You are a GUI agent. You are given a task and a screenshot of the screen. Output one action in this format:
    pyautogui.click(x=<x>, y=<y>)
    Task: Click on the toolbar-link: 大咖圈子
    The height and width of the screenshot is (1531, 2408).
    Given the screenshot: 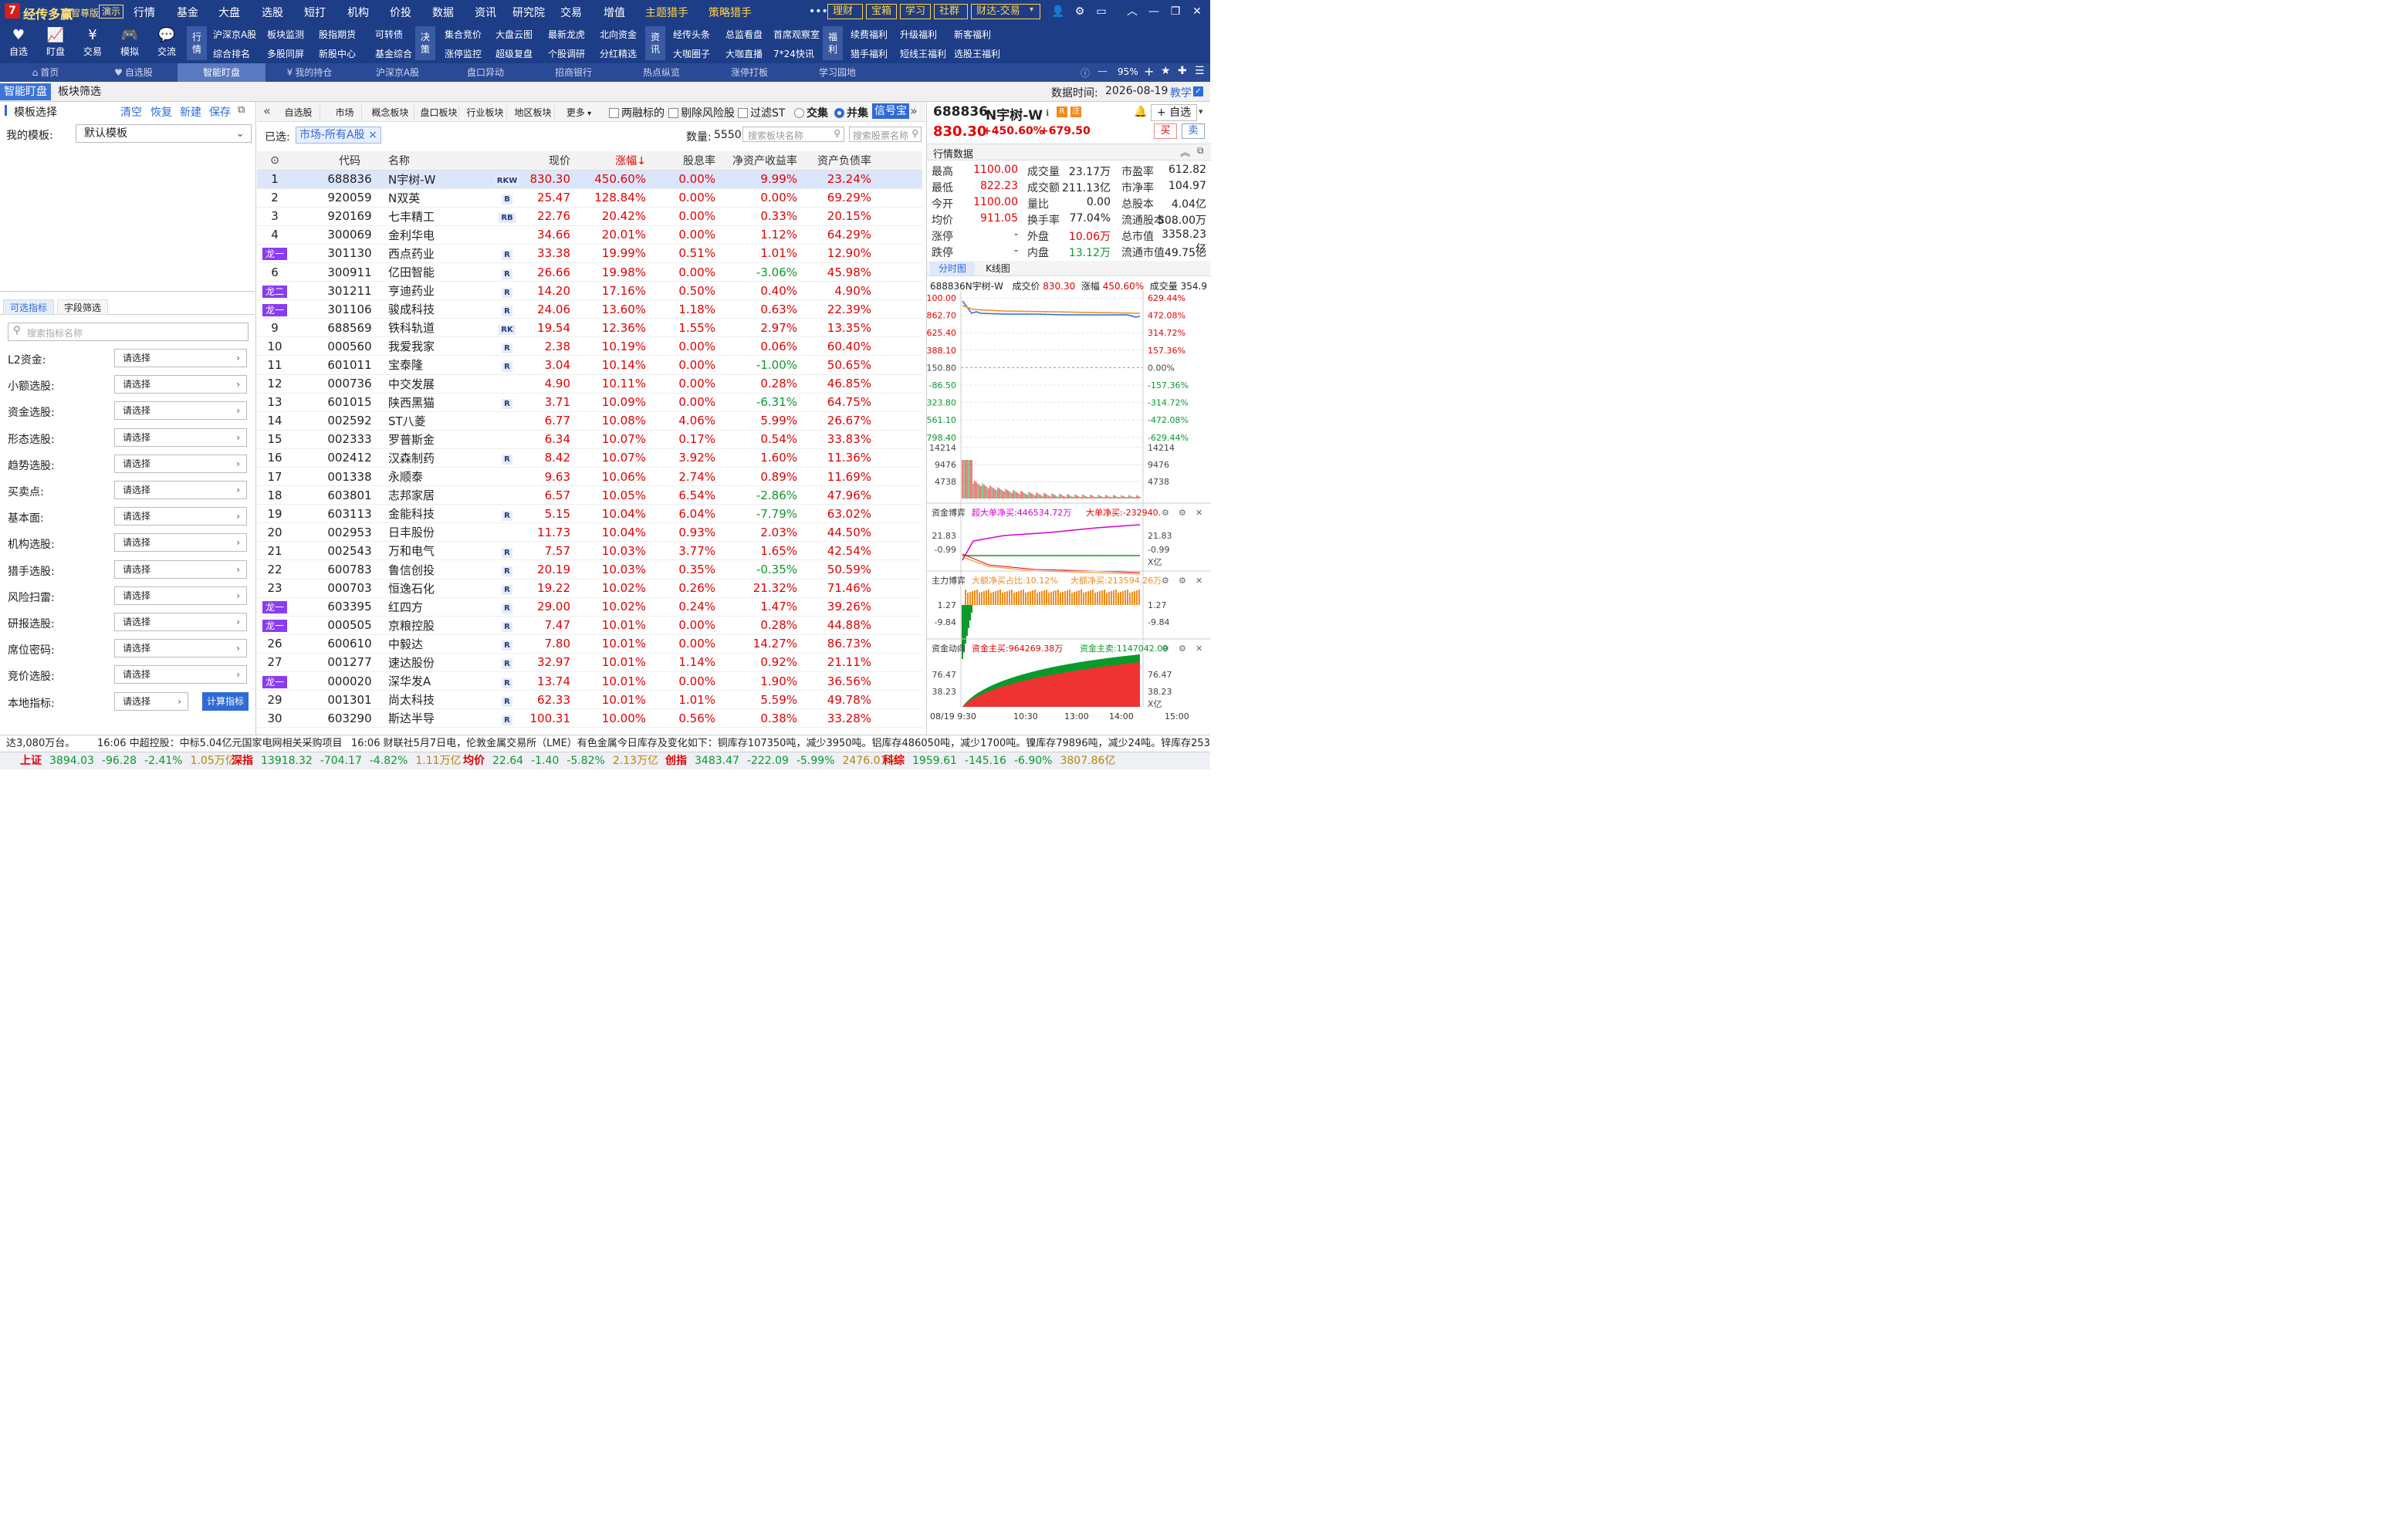 What is the action you would take?
    pyautogui.click(x=691, y=54)
    